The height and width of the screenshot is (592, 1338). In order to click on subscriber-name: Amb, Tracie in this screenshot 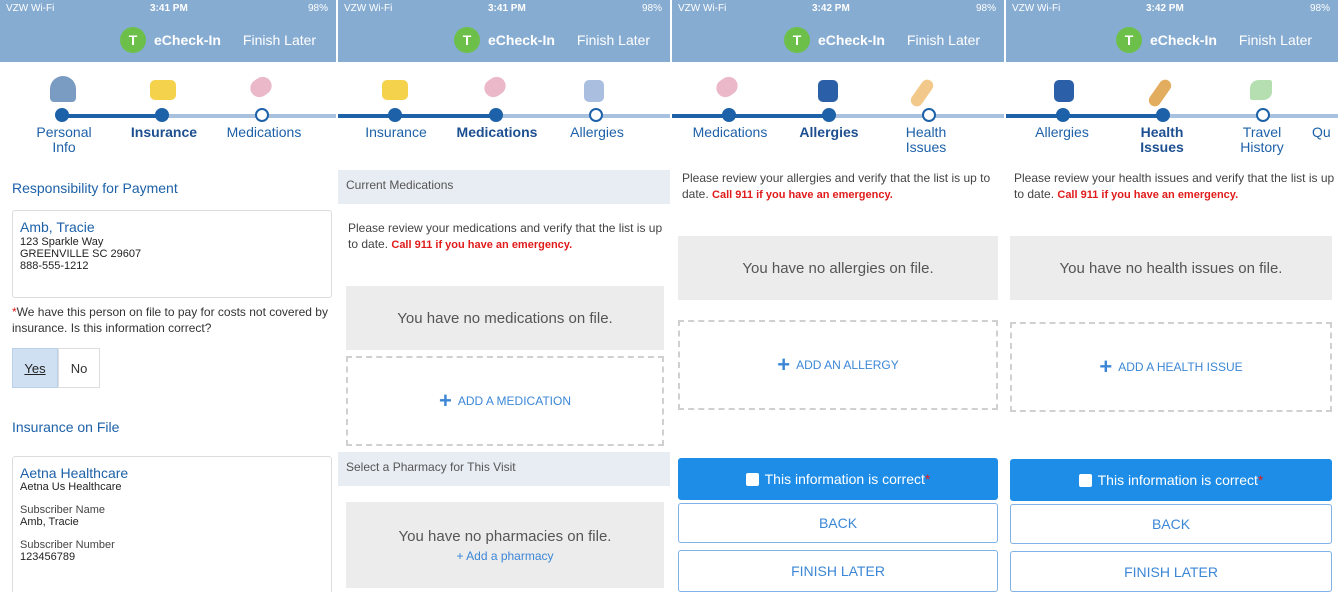, I will do `click(49, 522)`.